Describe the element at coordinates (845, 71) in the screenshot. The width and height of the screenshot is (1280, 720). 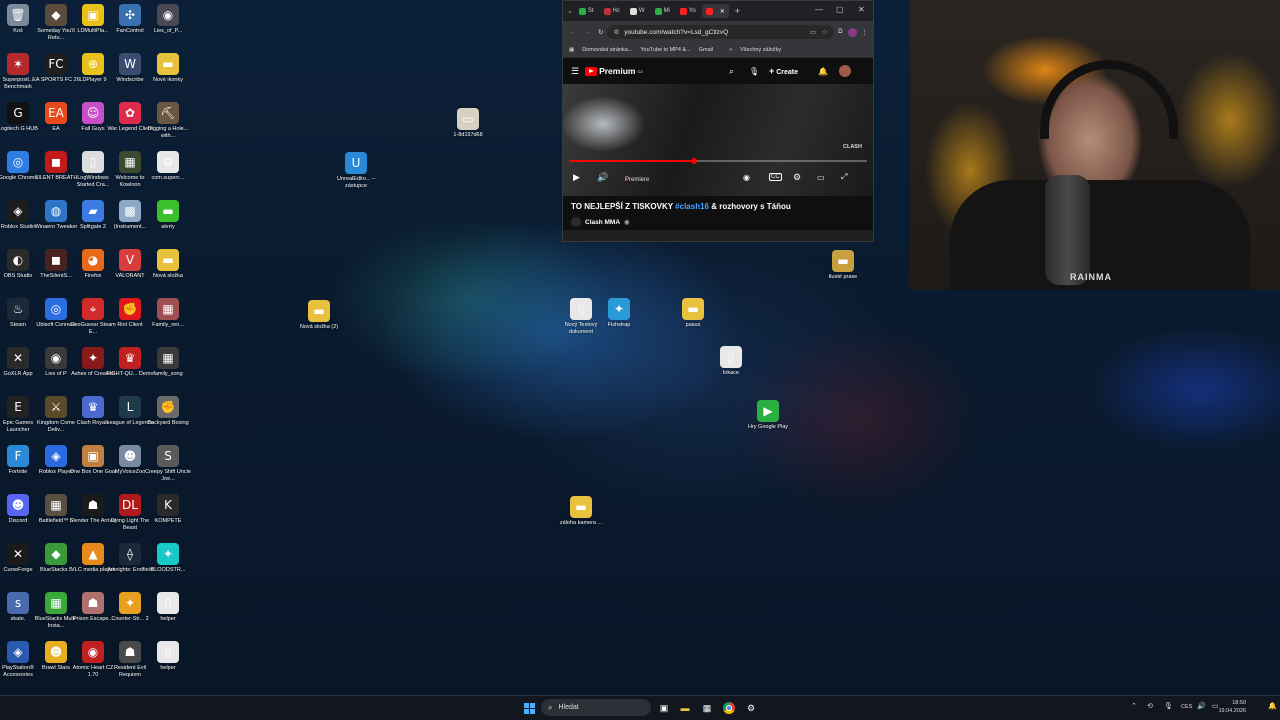
I see `account-avatar` at that location.